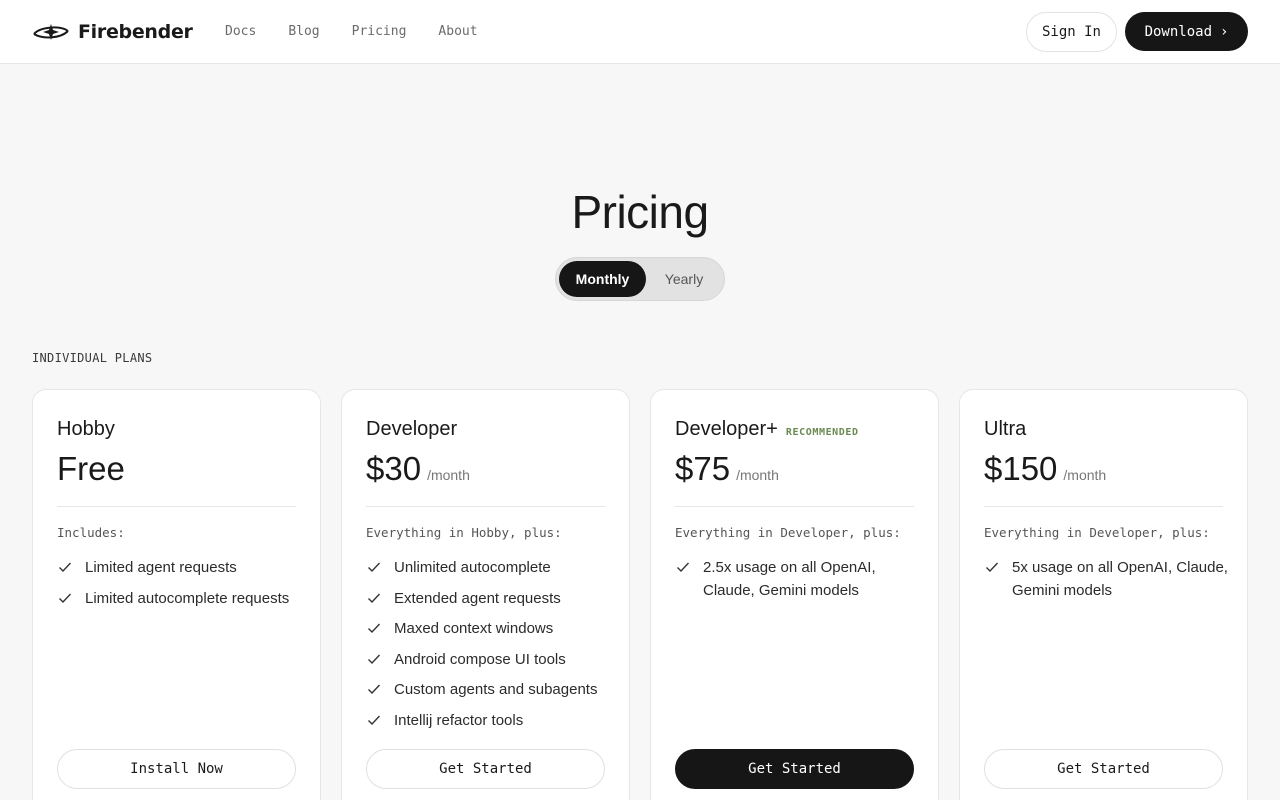 Image resolution: width=1280 pixels, height=800 pixels. I want to click on chevron-right-icon: ›, so click(1224, 31).